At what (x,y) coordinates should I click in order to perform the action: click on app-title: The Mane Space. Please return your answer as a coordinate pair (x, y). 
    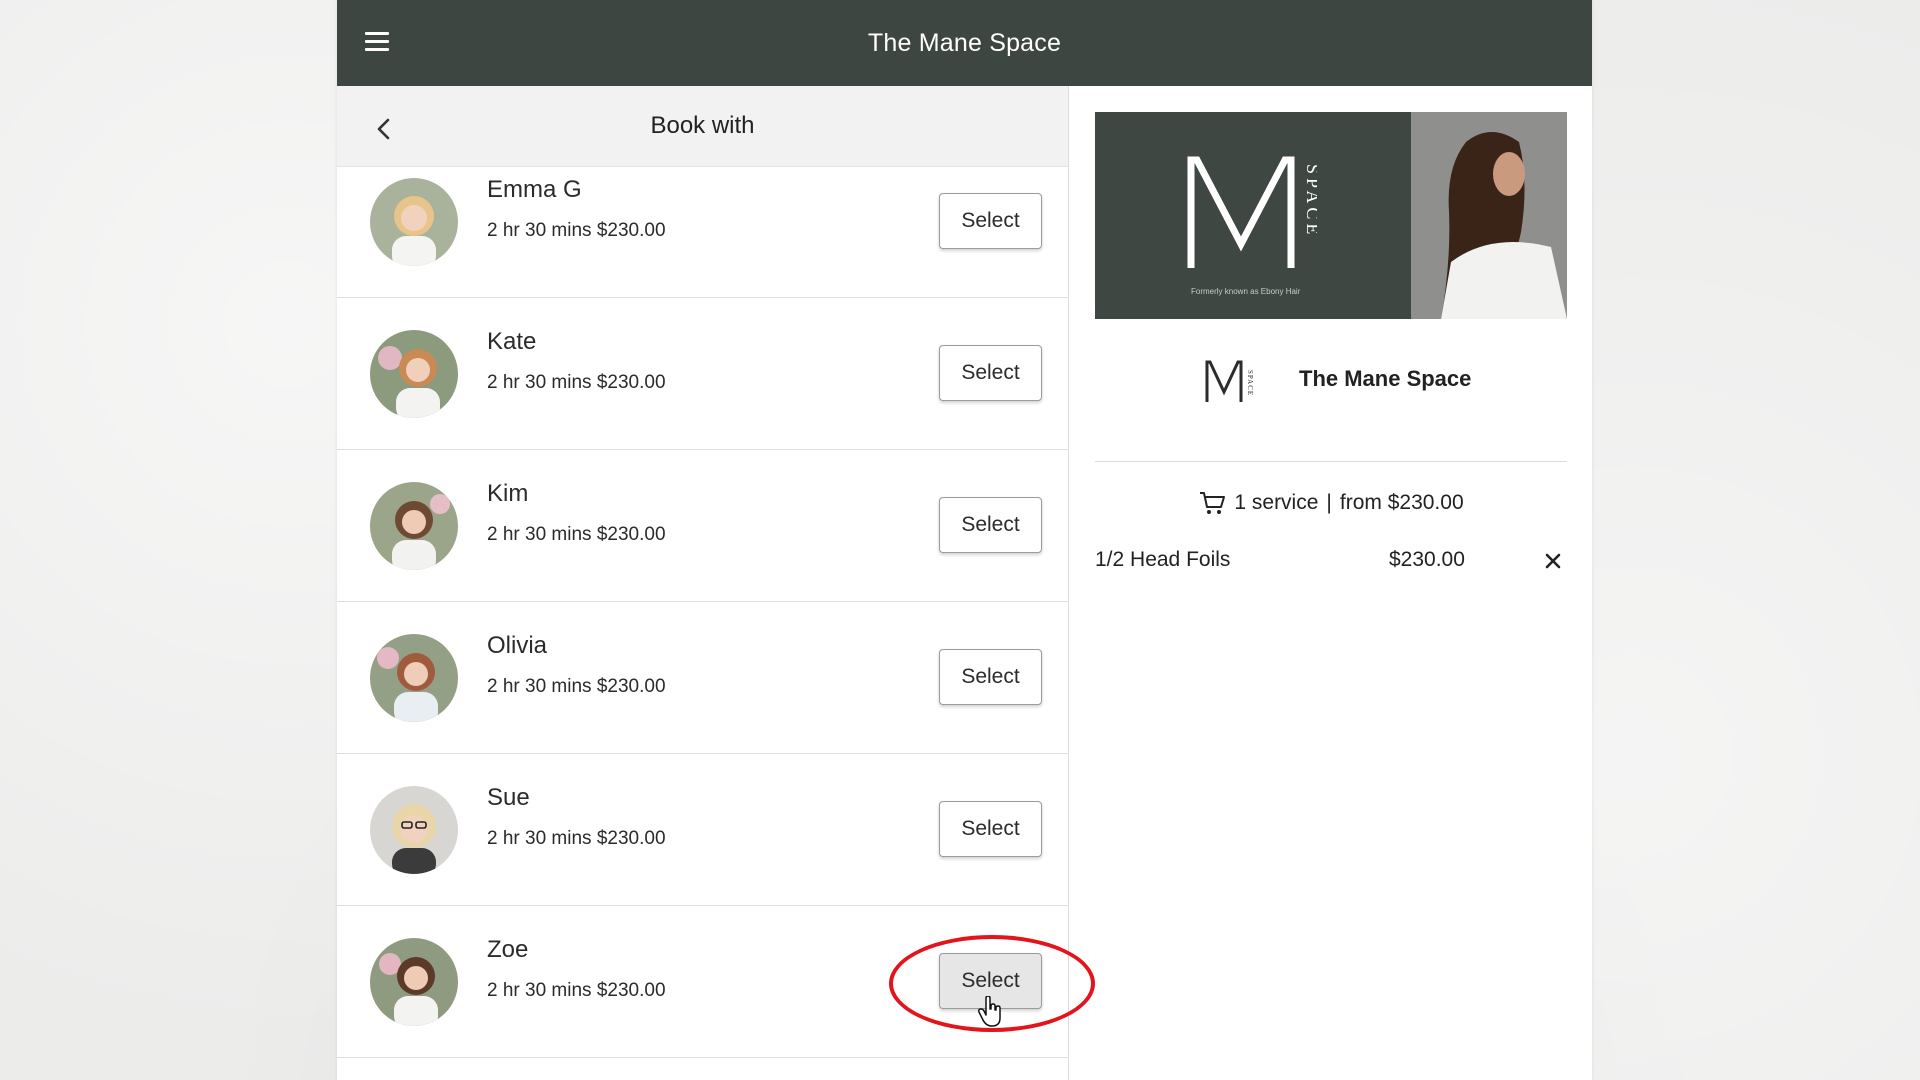
    Looking at the image, I should click on (964, 42).